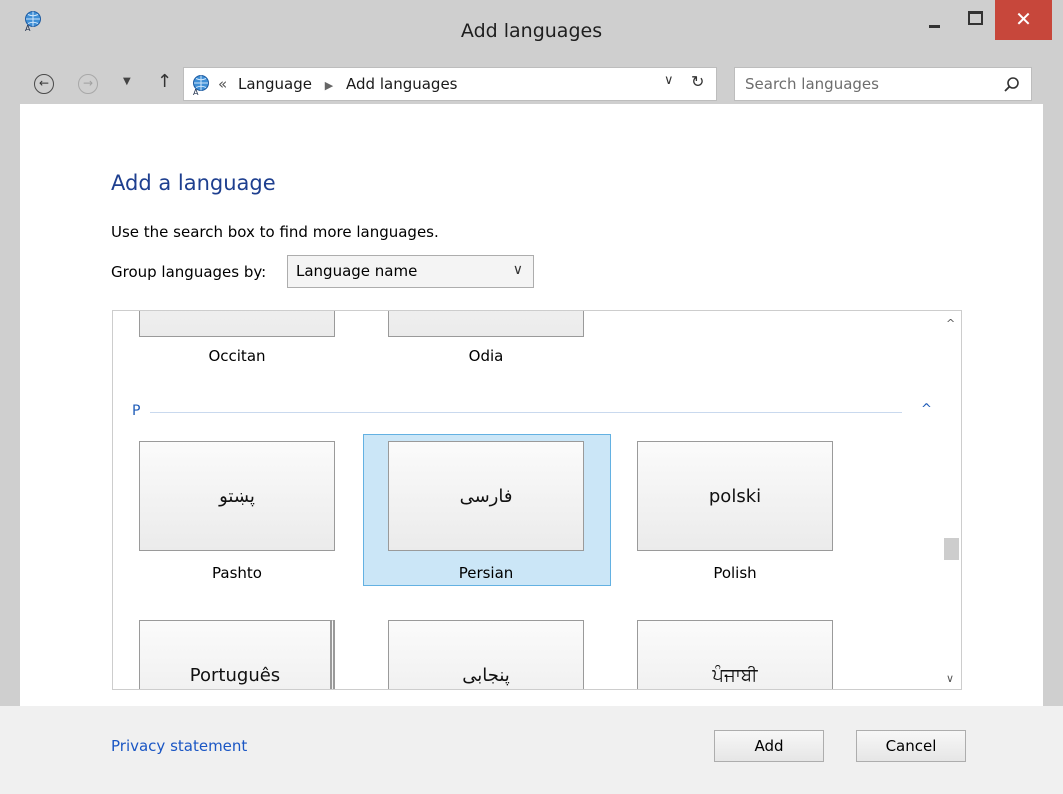 The height and width of the screenshot is (794, 1063). Describe the element at coordinates (401, 84) in the screenshot. I see `breadcrumb-item-add-languages: Add languages` at that location.